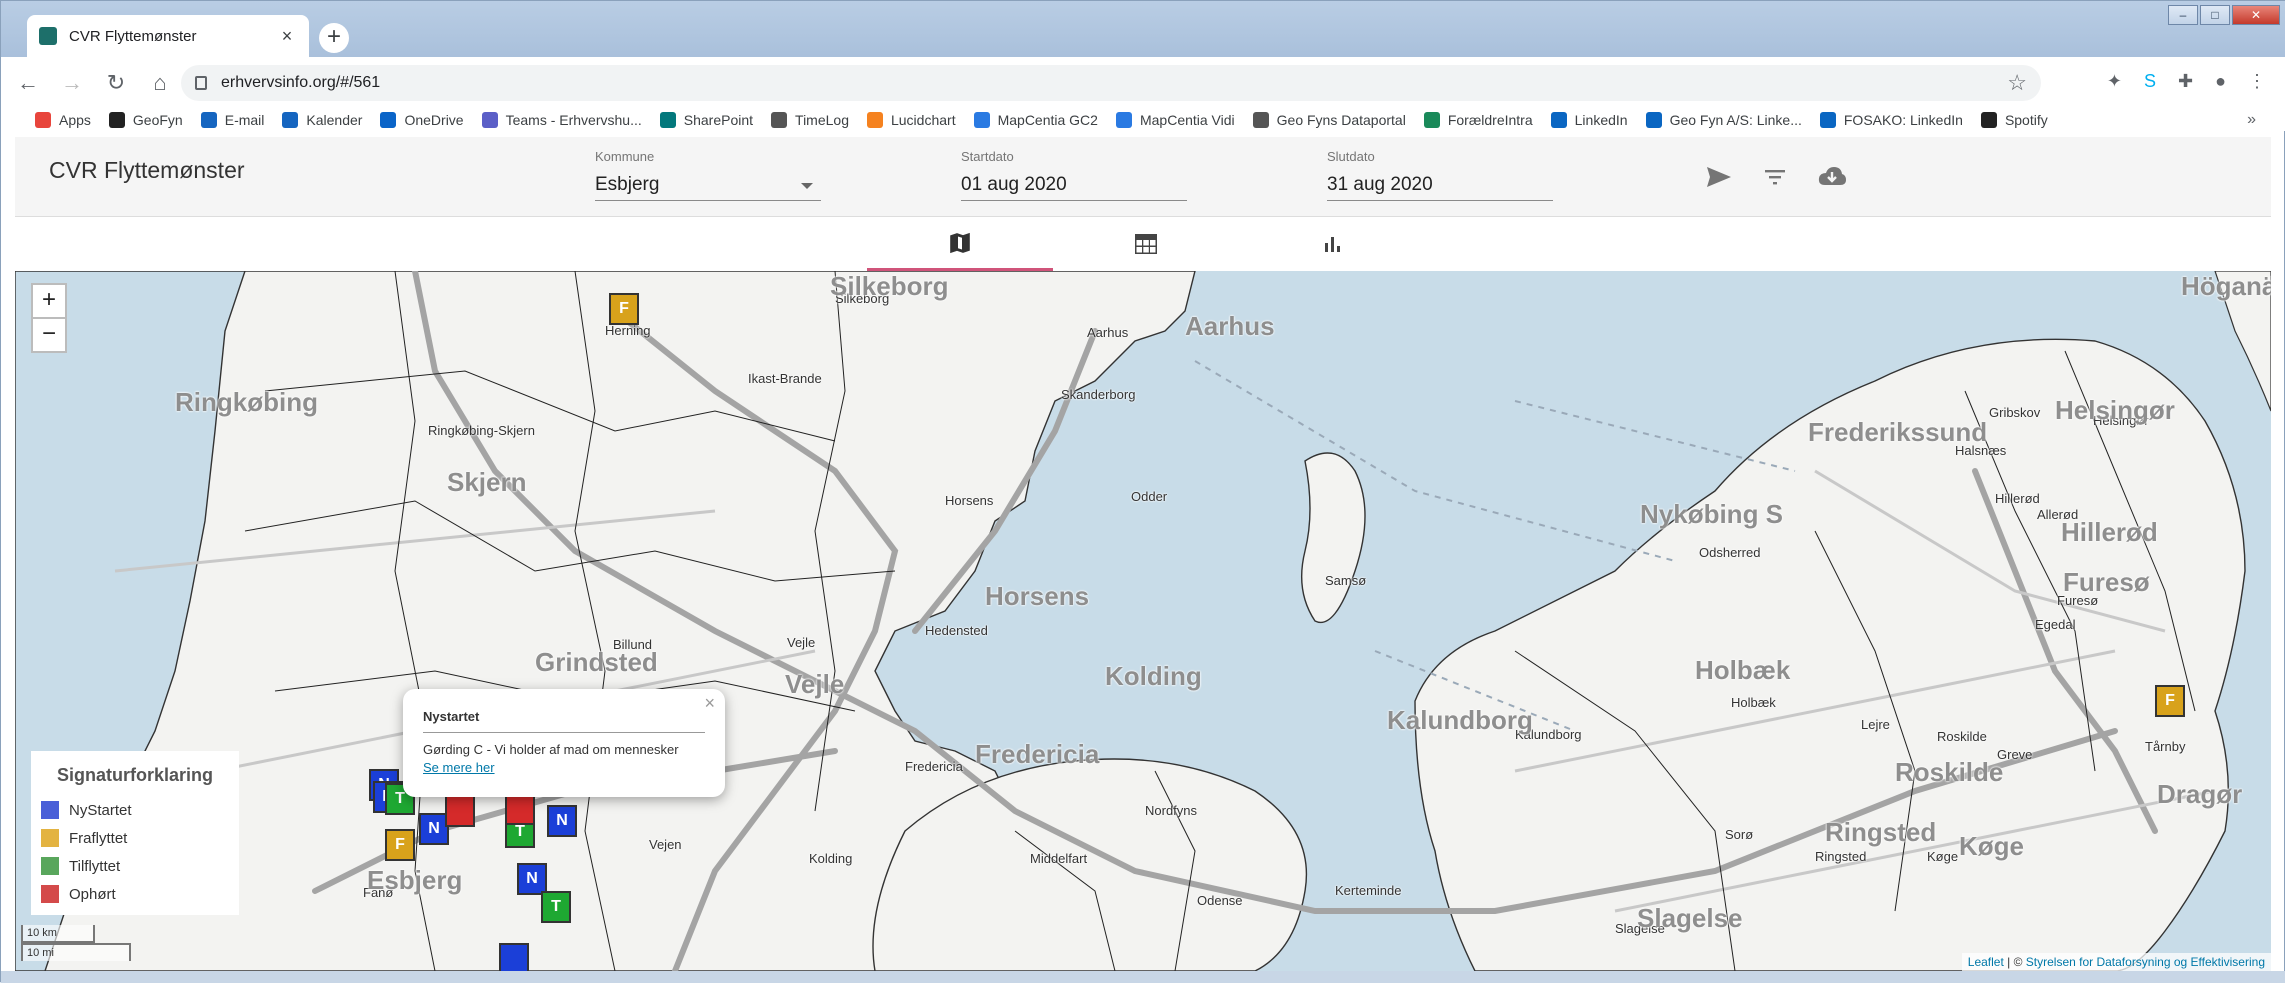 This screenshot has width=2285, height=983. I want to click on bookmark-label: LinkedIn, so click(1601, 120).